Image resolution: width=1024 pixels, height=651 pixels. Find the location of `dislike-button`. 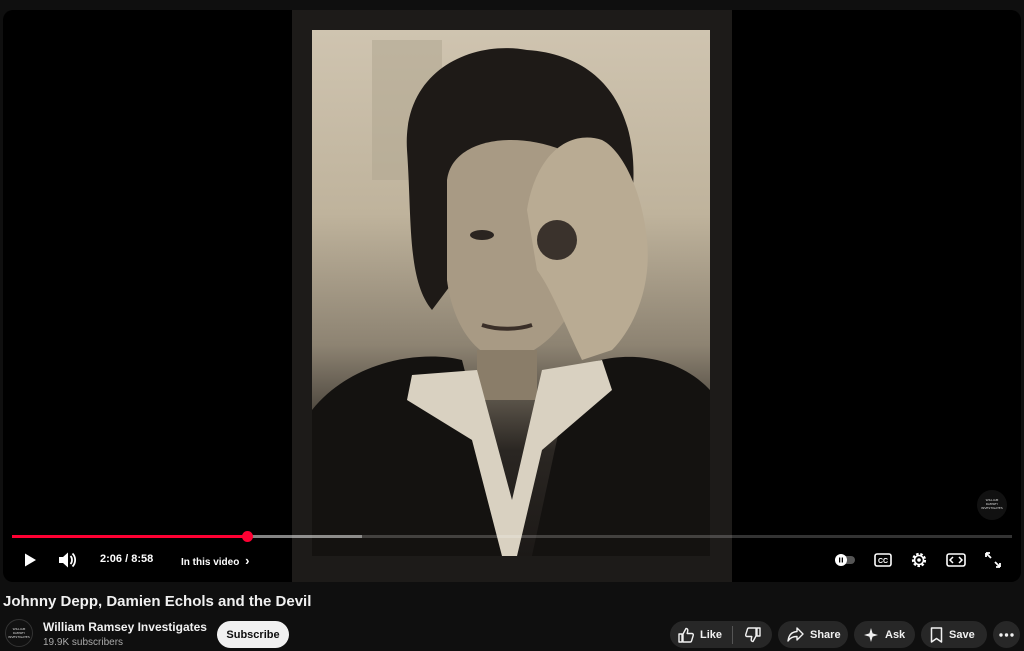

dislike-button is located at coordinates (752, 634).